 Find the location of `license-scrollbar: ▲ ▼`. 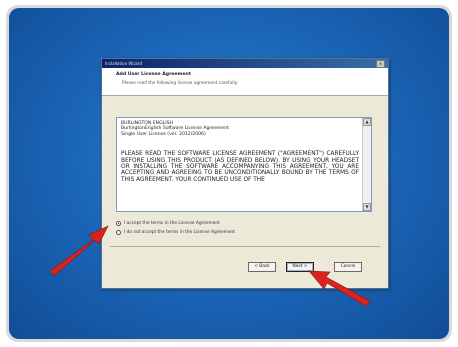

license-scrollbar: ▲ ▼ is located at coordinates (366, 164).